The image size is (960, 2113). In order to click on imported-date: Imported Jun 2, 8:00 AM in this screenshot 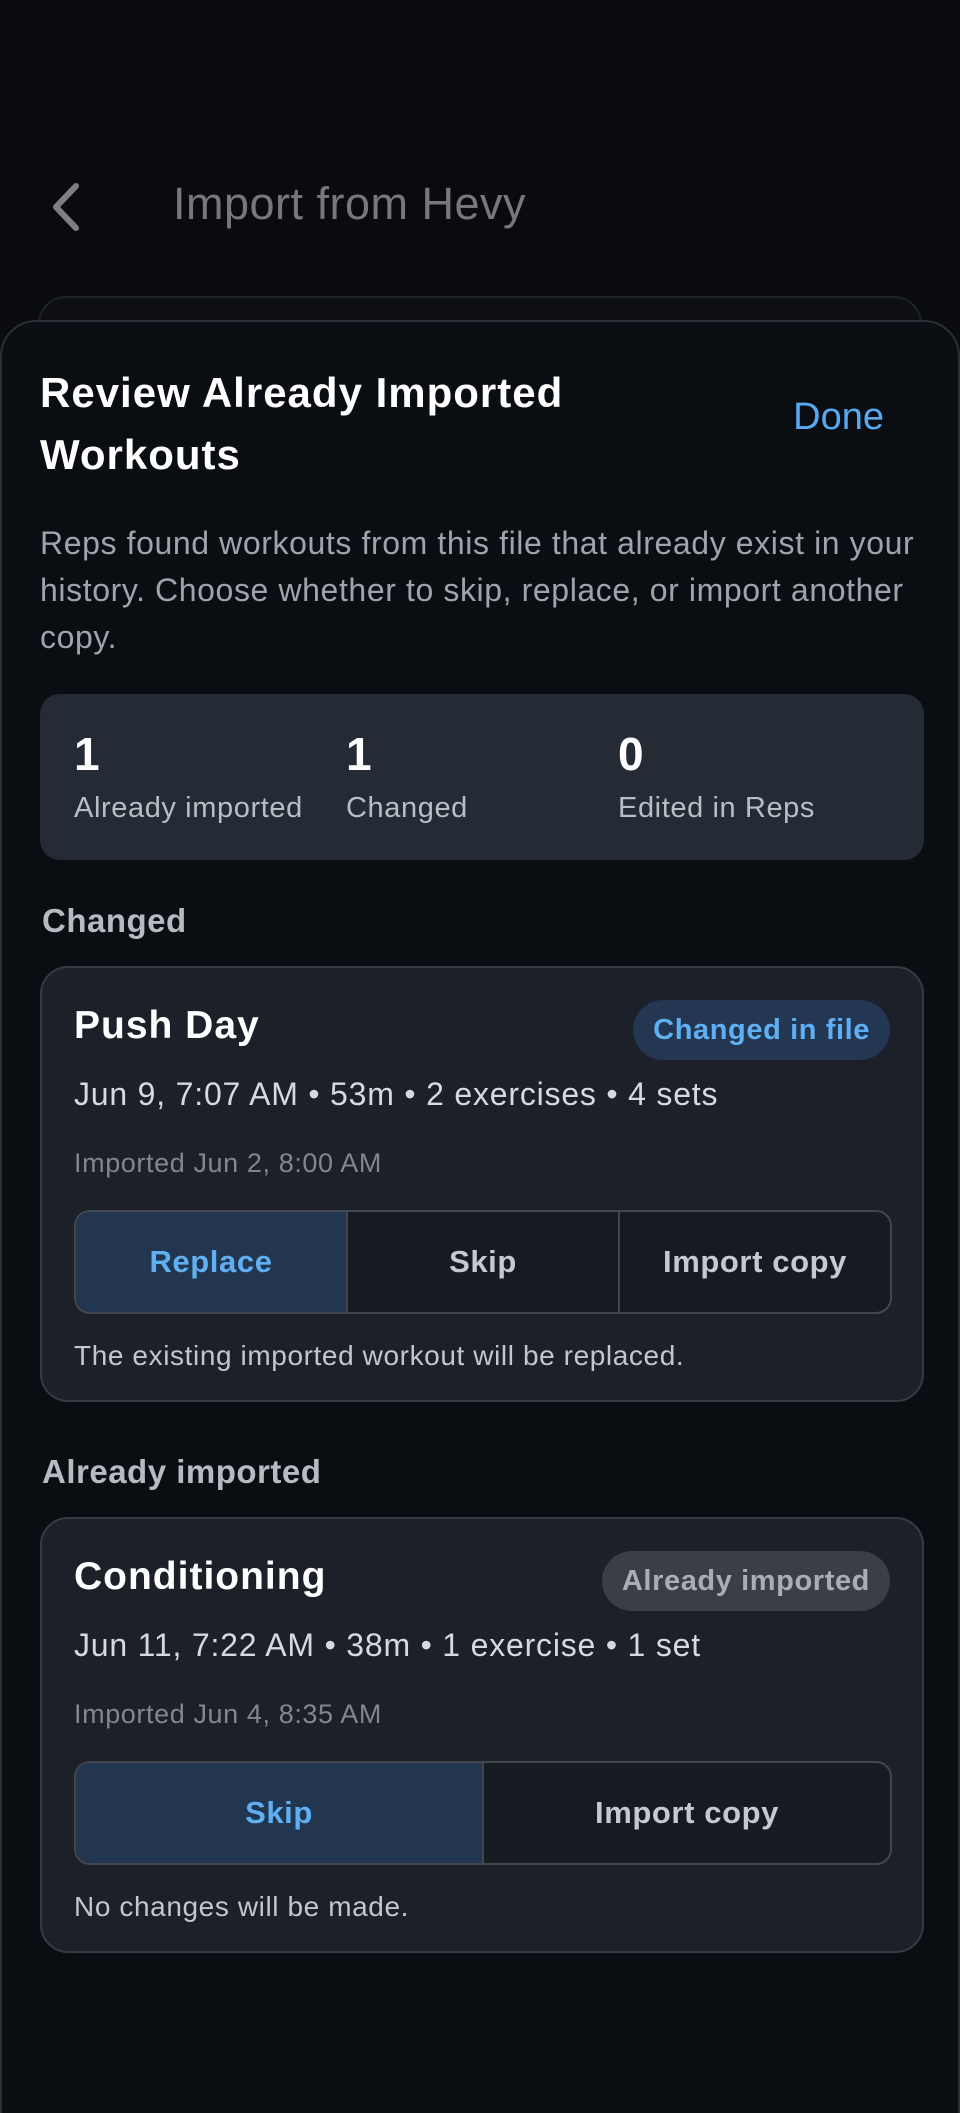, I will do `click(228, 1163)`.